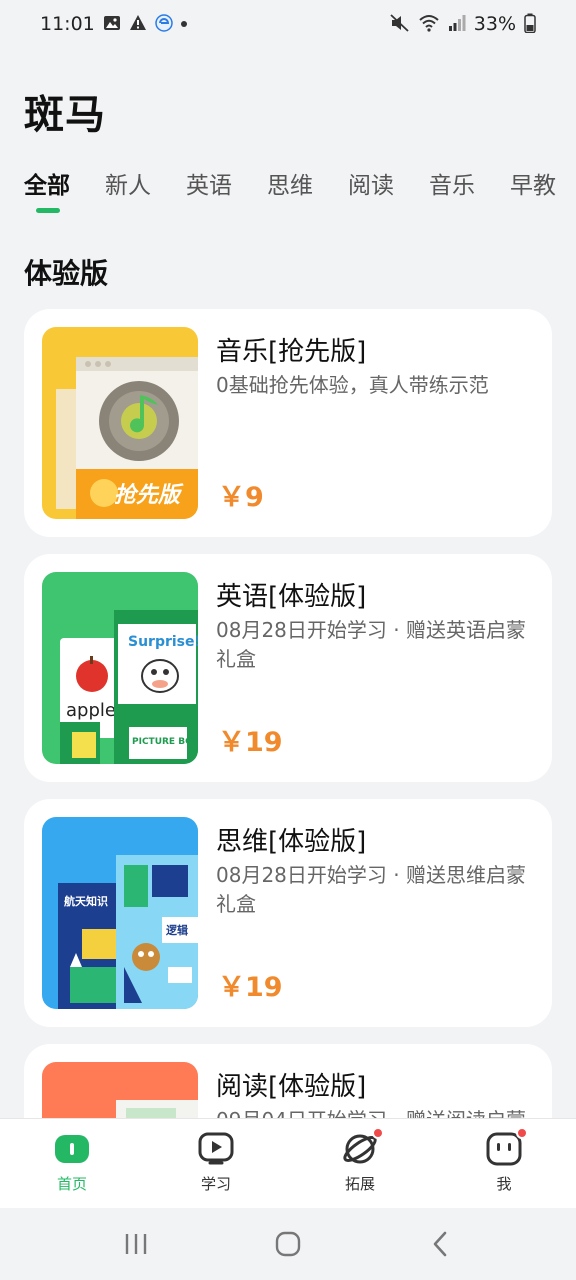  Describe the element at coordinates (47, 186) in the screenshot. I see `tab-label: 全部` at that location.